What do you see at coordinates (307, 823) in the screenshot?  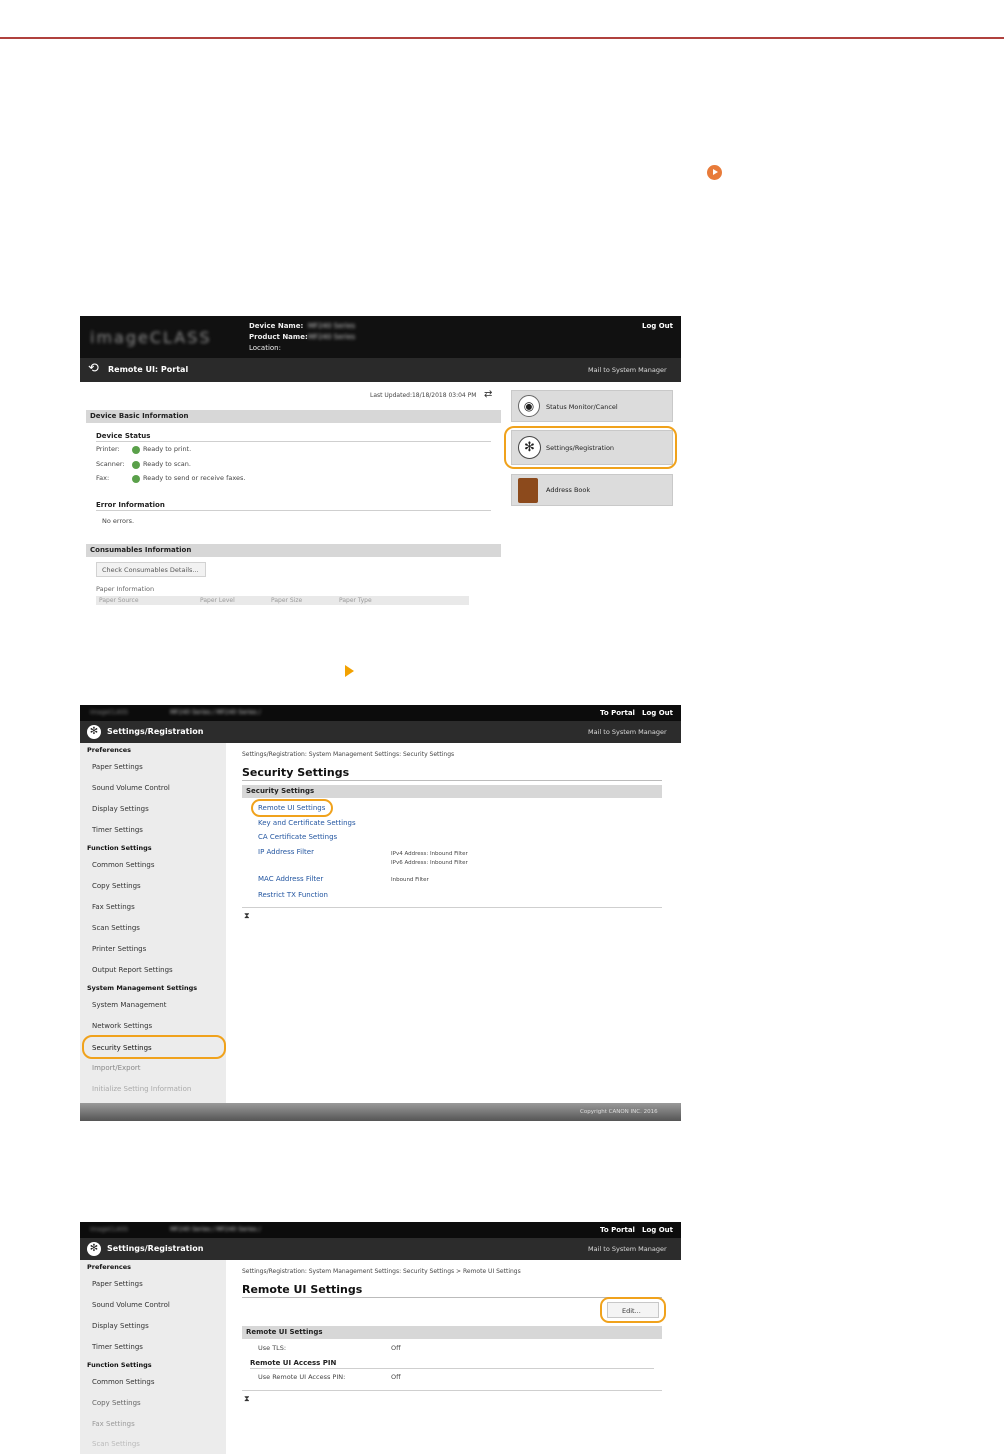 I see `key-certificate-link: Key and Certificate Settings` at bounding box center [307, 823].